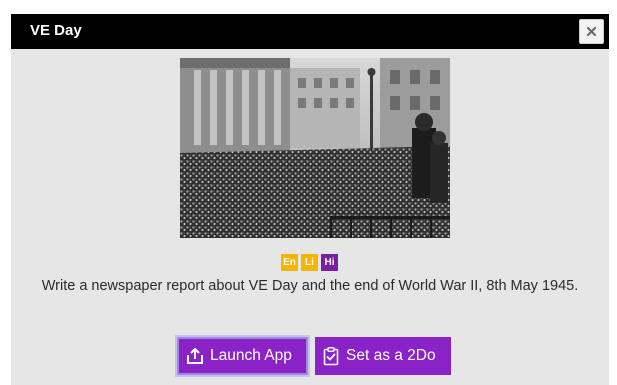 This screenshot has width=617, height=385. I want to click on dialog-title: VE Day, so click(56, 30).